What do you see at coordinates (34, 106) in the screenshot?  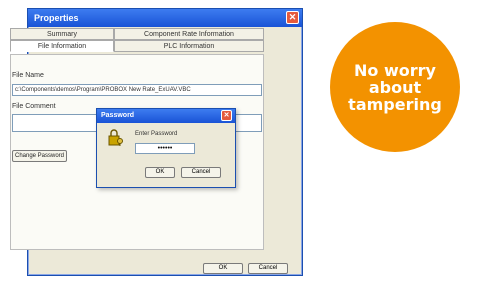 I see `file-comment-label: File Comment` at bounding box center [34, 106].